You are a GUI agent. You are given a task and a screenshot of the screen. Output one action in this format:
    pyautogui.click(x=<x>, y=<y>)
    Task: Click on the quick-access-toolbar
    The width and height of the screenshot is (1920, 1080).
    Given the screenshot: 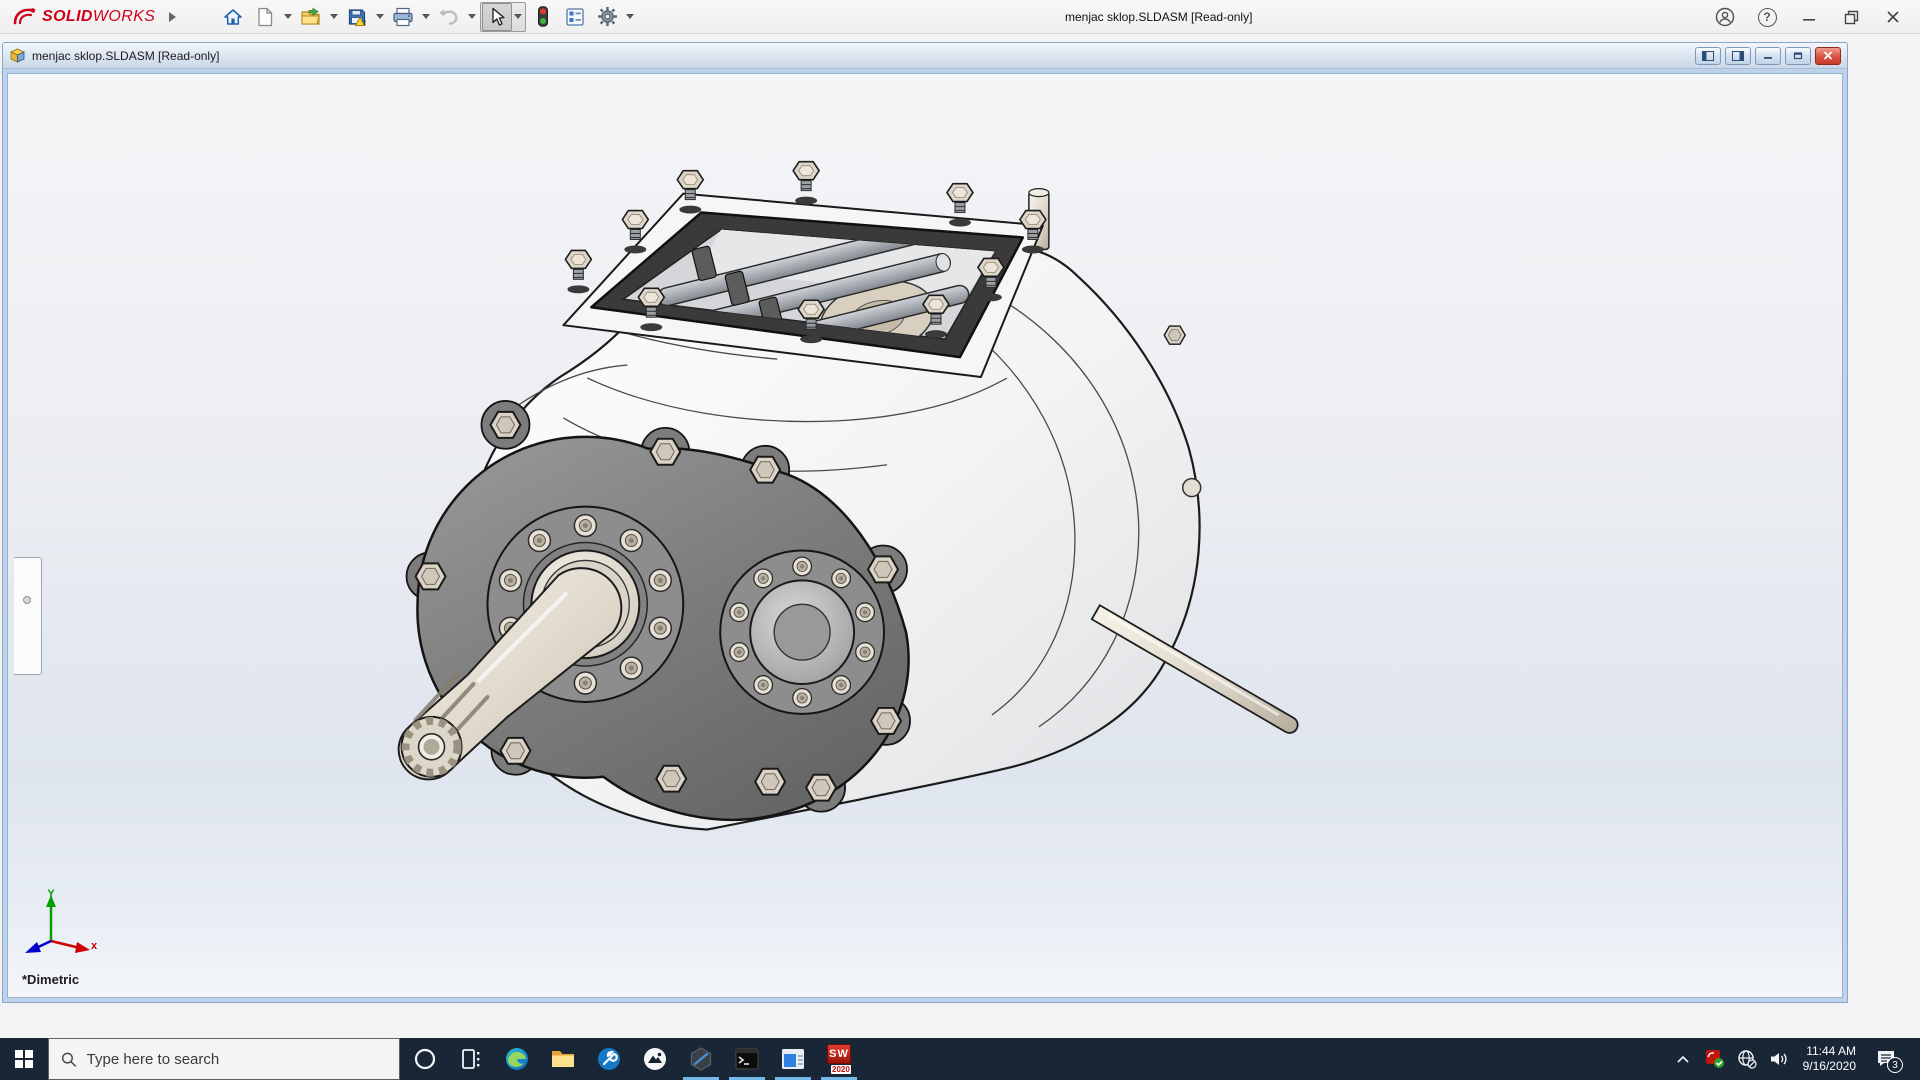 What is the action you would take?
    pyautogui.click(x=427, y=16)
    